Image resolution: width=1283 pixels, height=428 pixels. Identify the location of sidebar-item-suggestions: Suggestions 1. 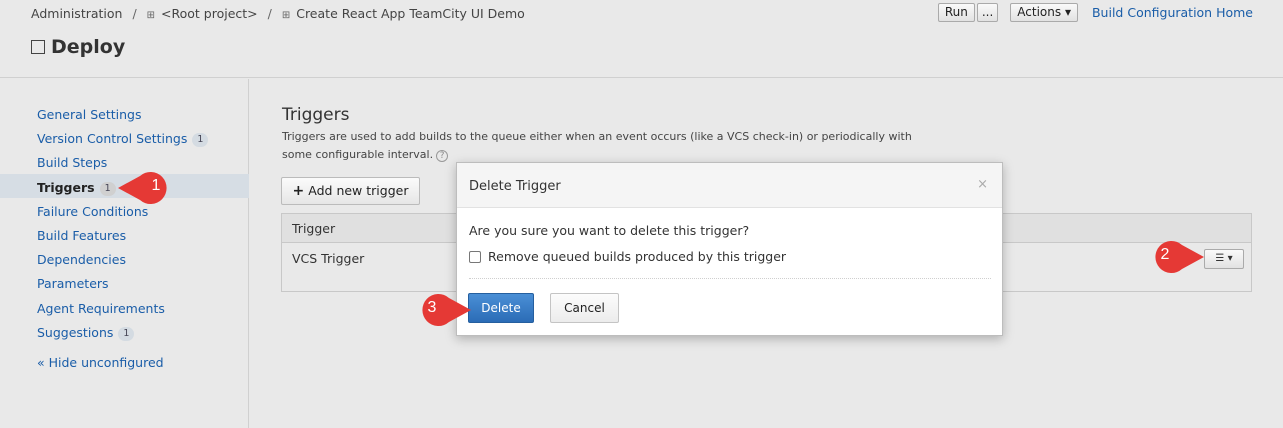
(86, 333).